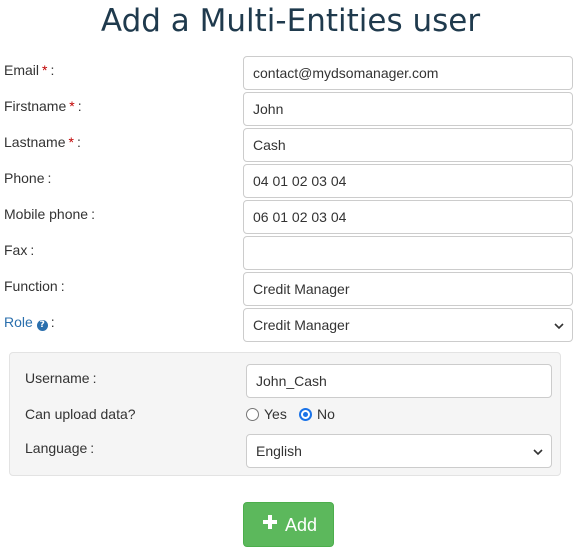 The height and width of the screenshot is (557, 581). I want to click on can-upload-row: Can upload data? Yes No, so click(286, 417).